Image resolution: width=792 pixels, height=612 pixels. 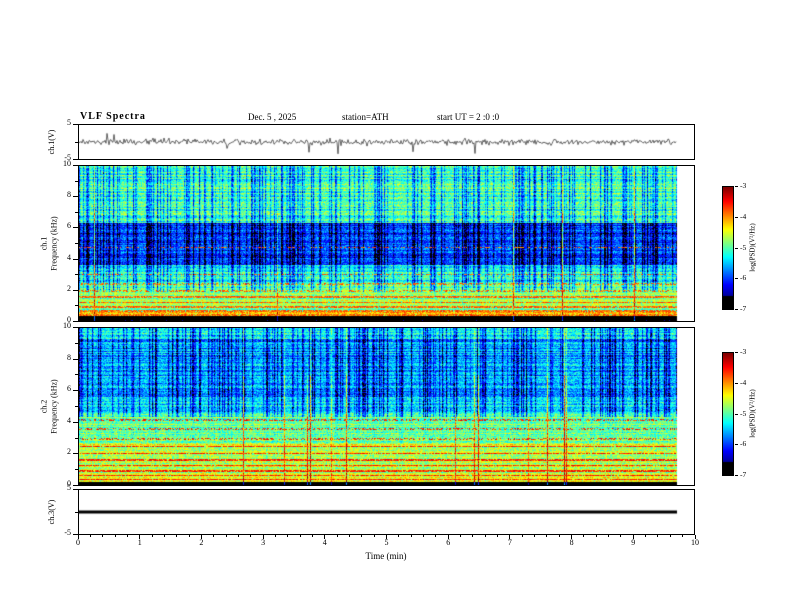 I want to click on x-tick-label: 10, so click(x=695, y=542).